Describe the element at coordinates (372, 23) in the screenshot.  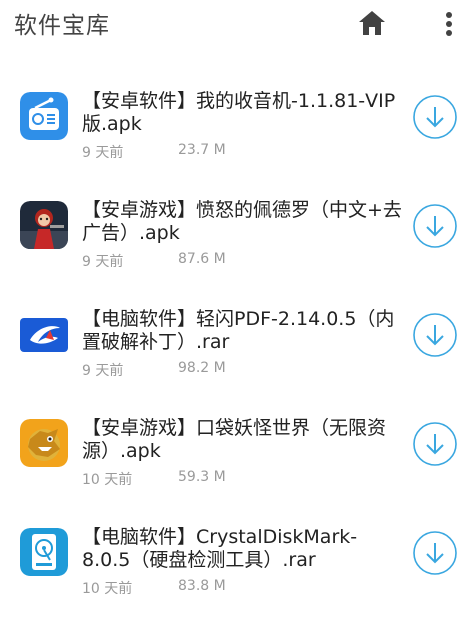
I see `home-icon` at that location.